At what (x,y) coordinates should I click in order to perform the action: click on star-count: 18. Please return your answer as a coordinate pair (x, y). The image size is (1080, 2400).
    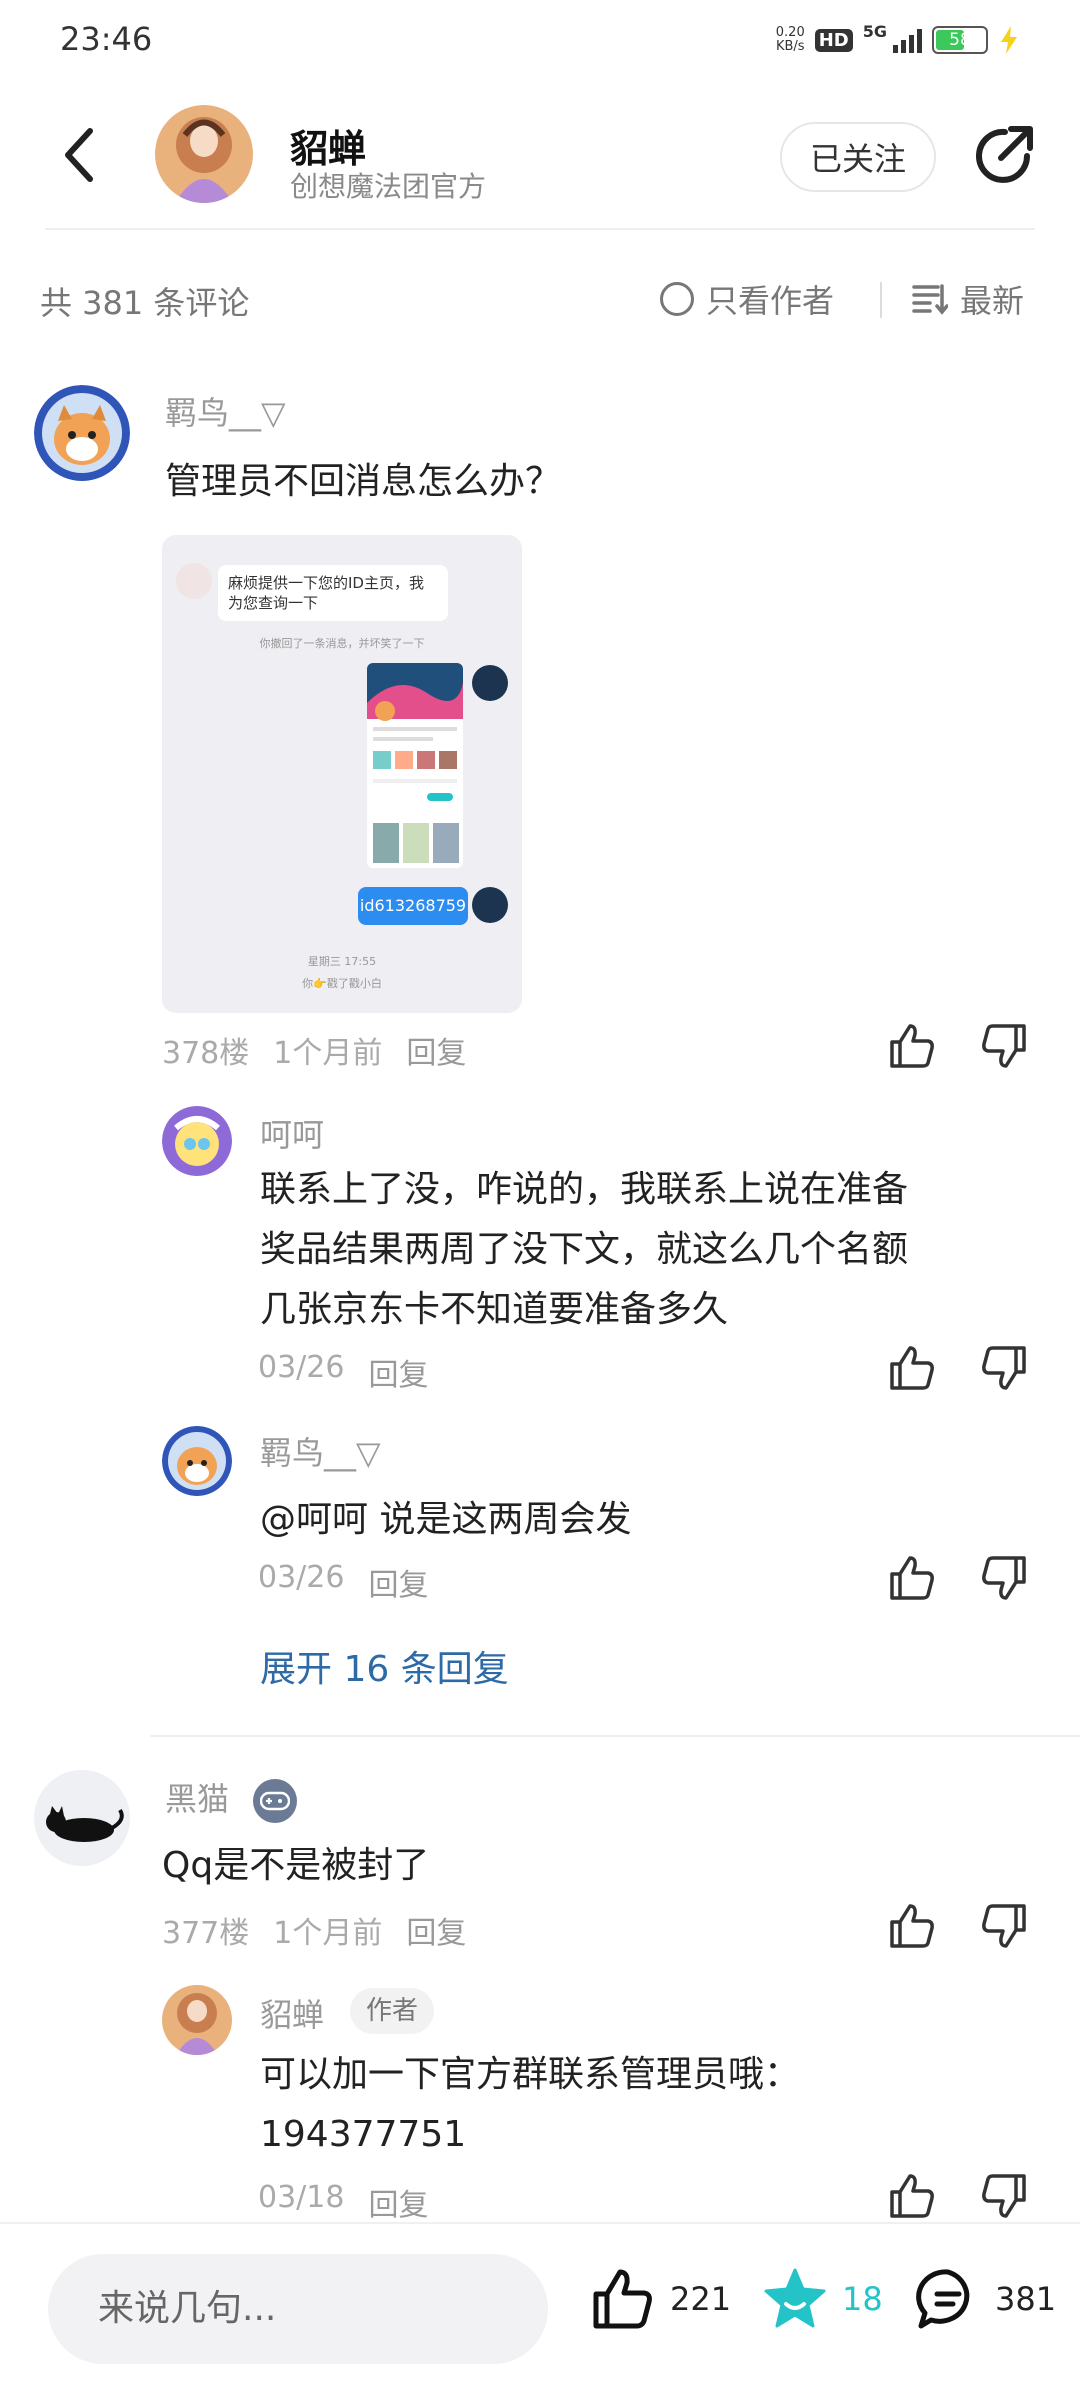
    Looking at the image, I should click on (862, 2299).